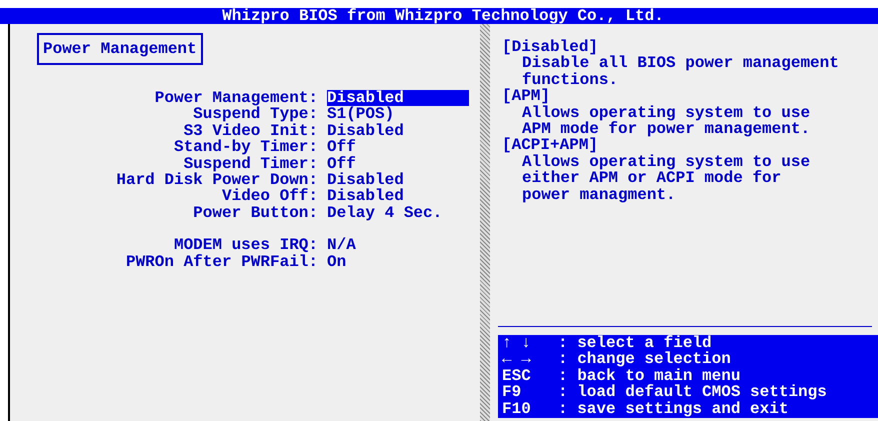 The width and height of the screenshot is (878, 421). What do you see at coordinates (512, 392) in the screenshot?
I see `key-name: F9` at bounding box center [512, 392].